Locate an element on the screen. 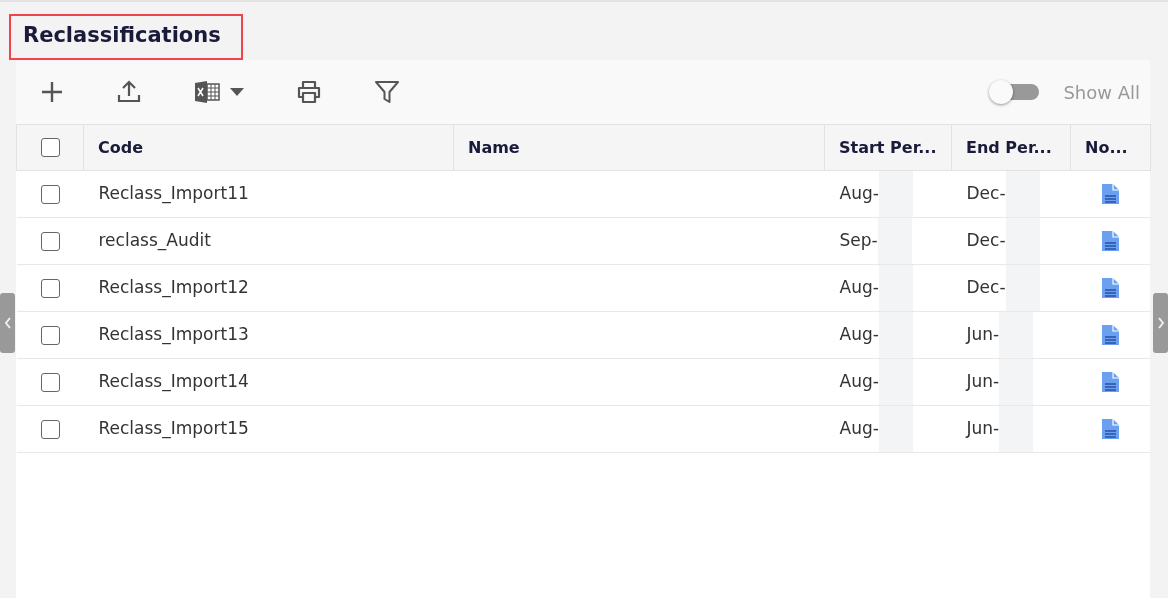  expand-right-handle is located at coordinates (1160, 323).